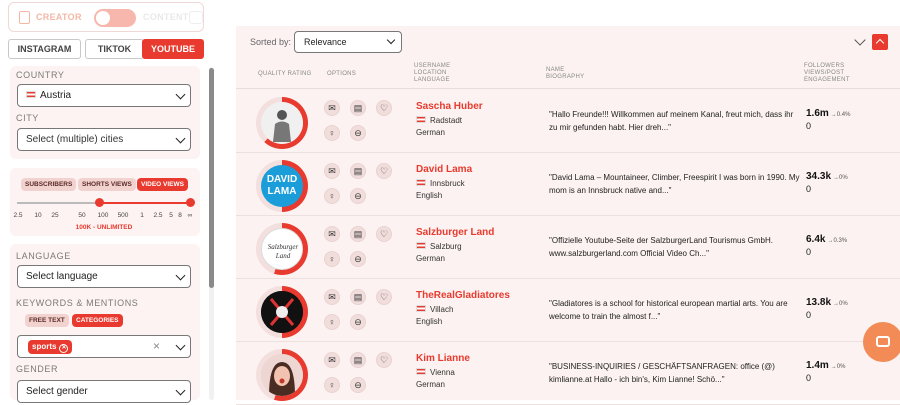 The image size is (900, 405). I want to click on tab-youtube: YOUTUBE, so click(173, 49).